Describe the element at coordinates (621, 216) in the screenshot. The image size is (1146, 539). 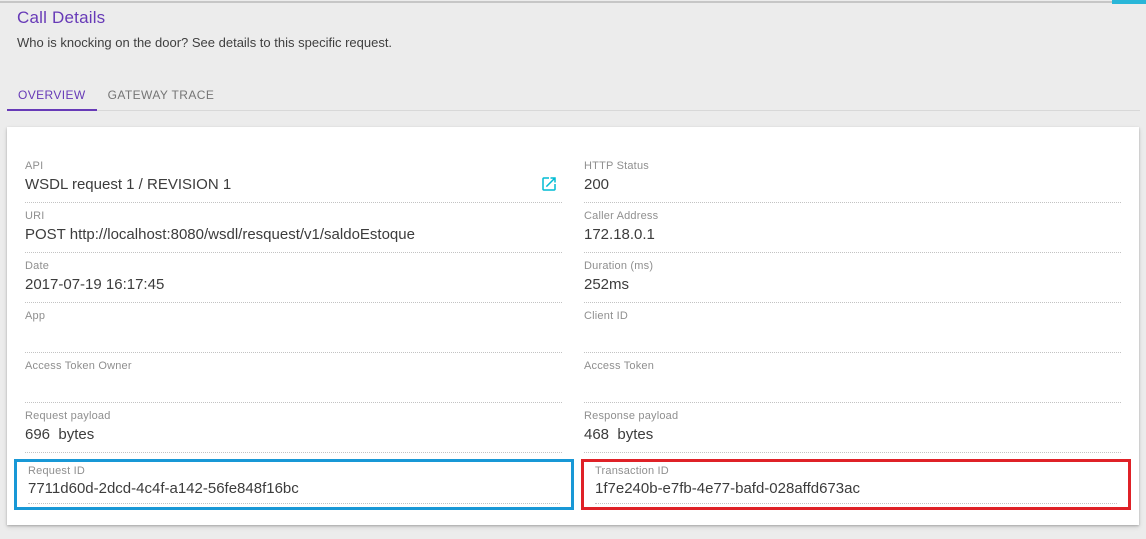
I see `field-label: Caller Address` at that location.